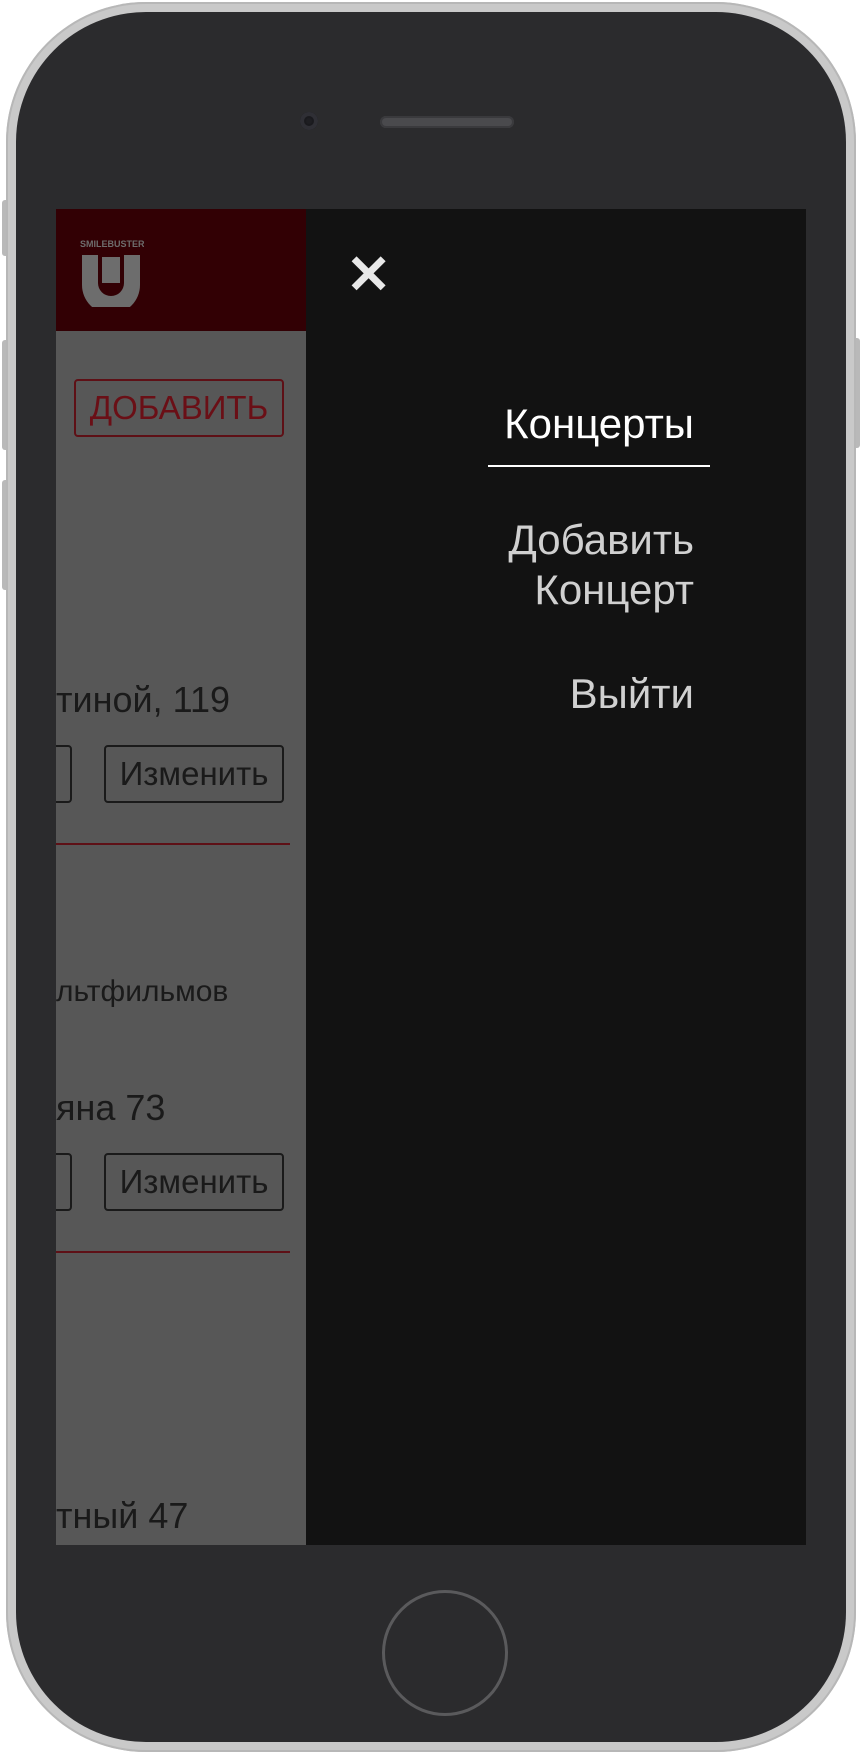  I want to click on earpiece-speaker, so click(447, 122).